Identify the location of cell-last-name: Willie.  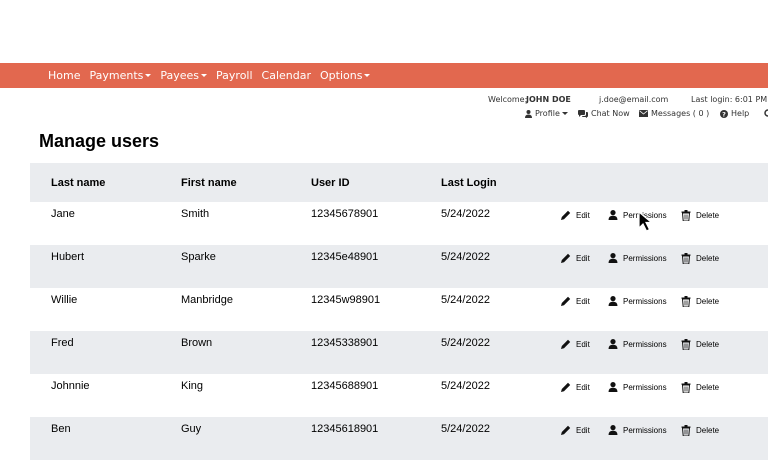
(64, 300).